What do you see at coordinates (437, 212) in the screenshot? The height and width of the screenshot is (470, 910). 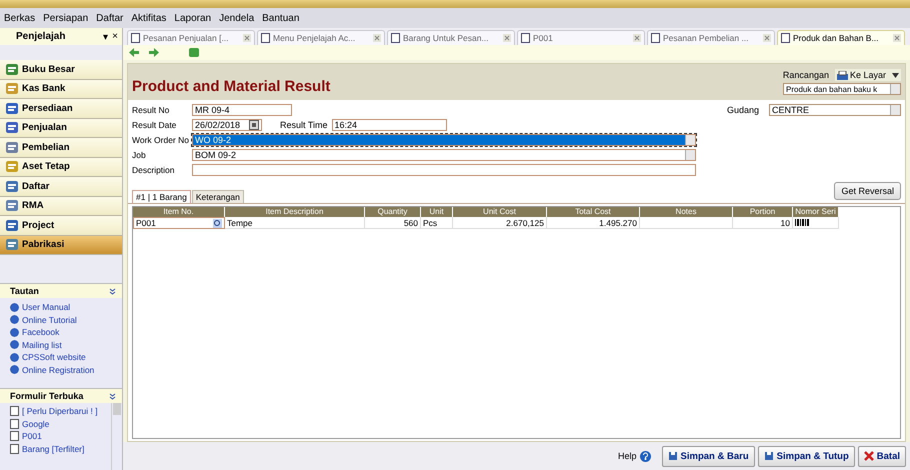 I see `column-header: Unit` at bounding box center [437, 212].